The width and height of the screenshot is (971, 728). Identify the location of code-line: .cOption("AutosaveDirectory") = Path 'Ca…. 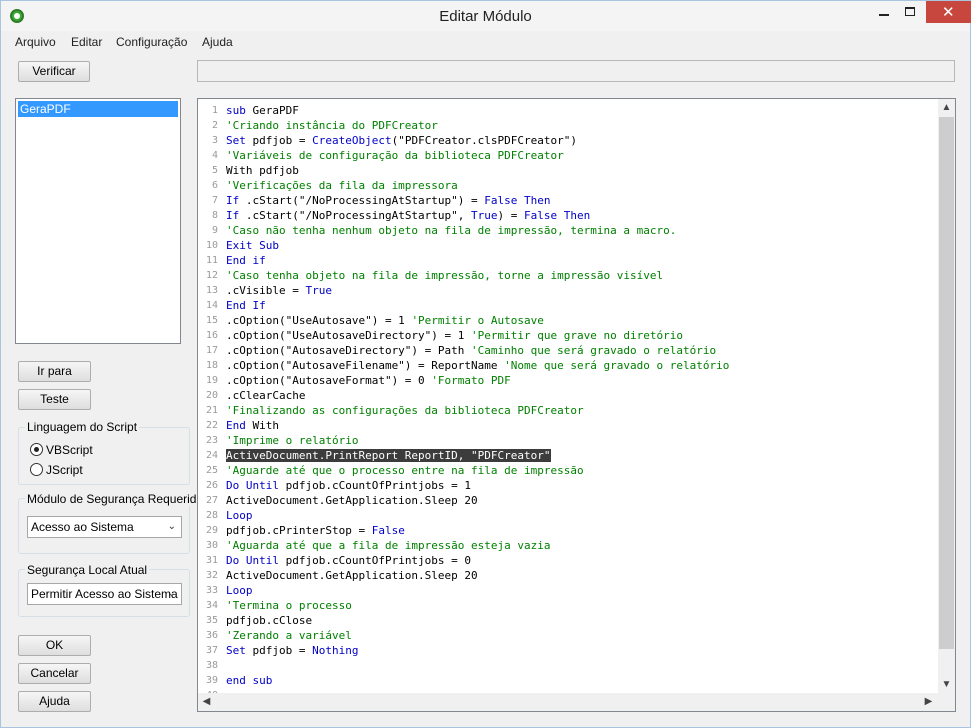
(471, 350).